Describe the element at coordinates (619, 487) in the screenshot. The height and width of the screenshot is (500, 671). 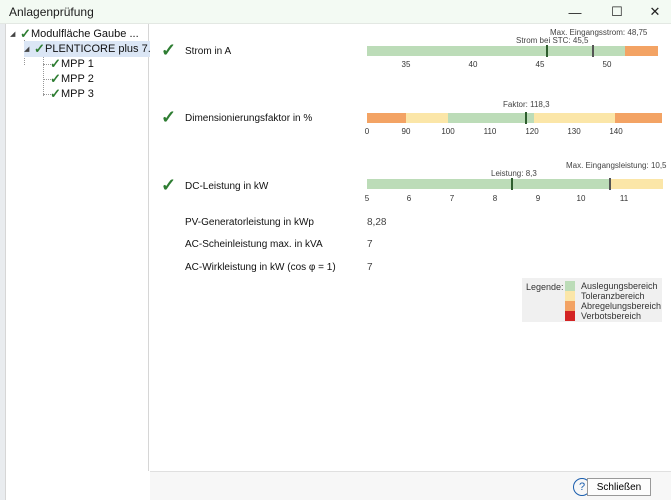
I see `close-button: Schließen` at that location.